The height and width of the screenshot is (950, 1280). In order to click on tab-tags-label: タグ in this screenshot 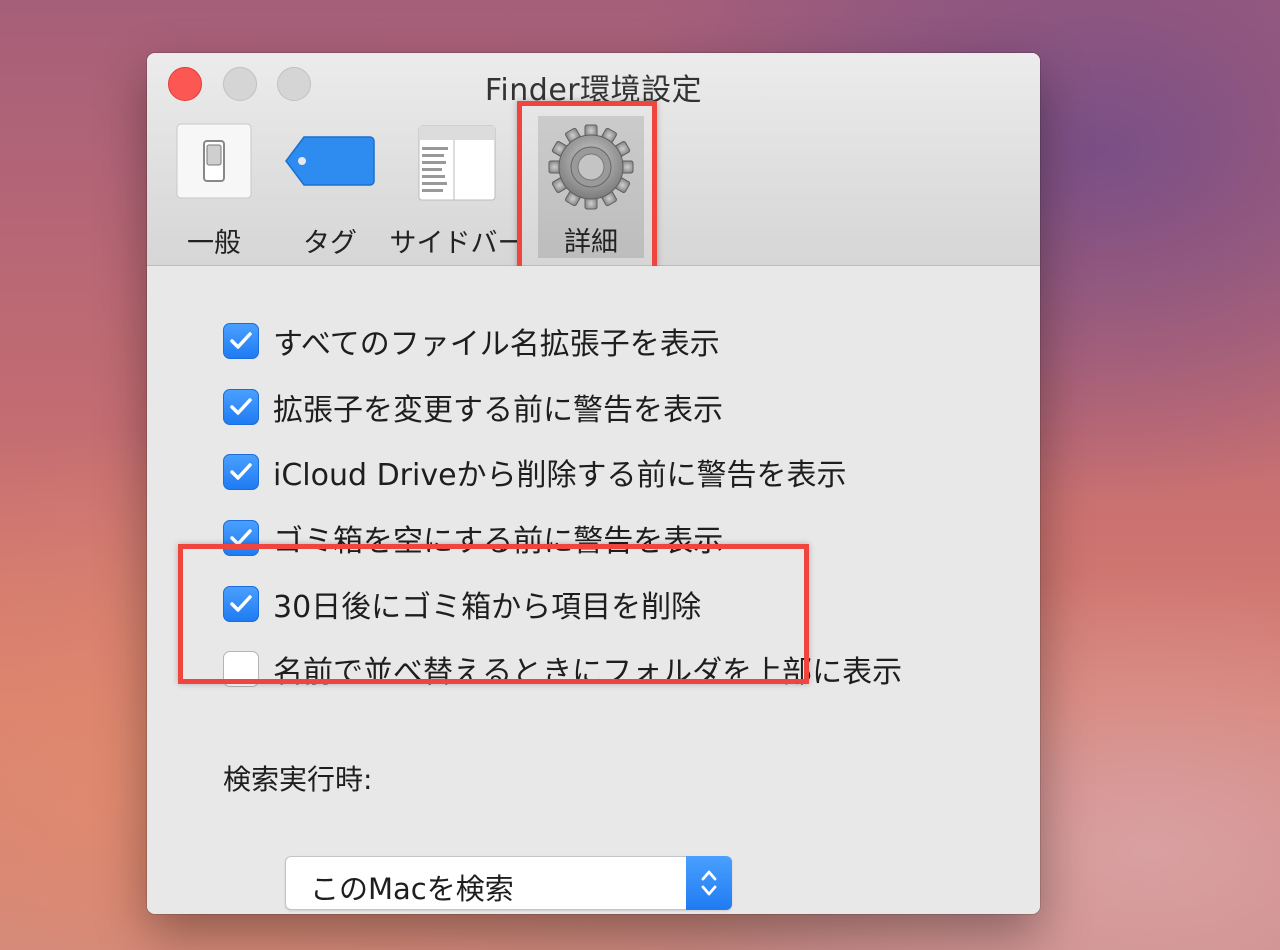, I will do `click(330, 243)`.